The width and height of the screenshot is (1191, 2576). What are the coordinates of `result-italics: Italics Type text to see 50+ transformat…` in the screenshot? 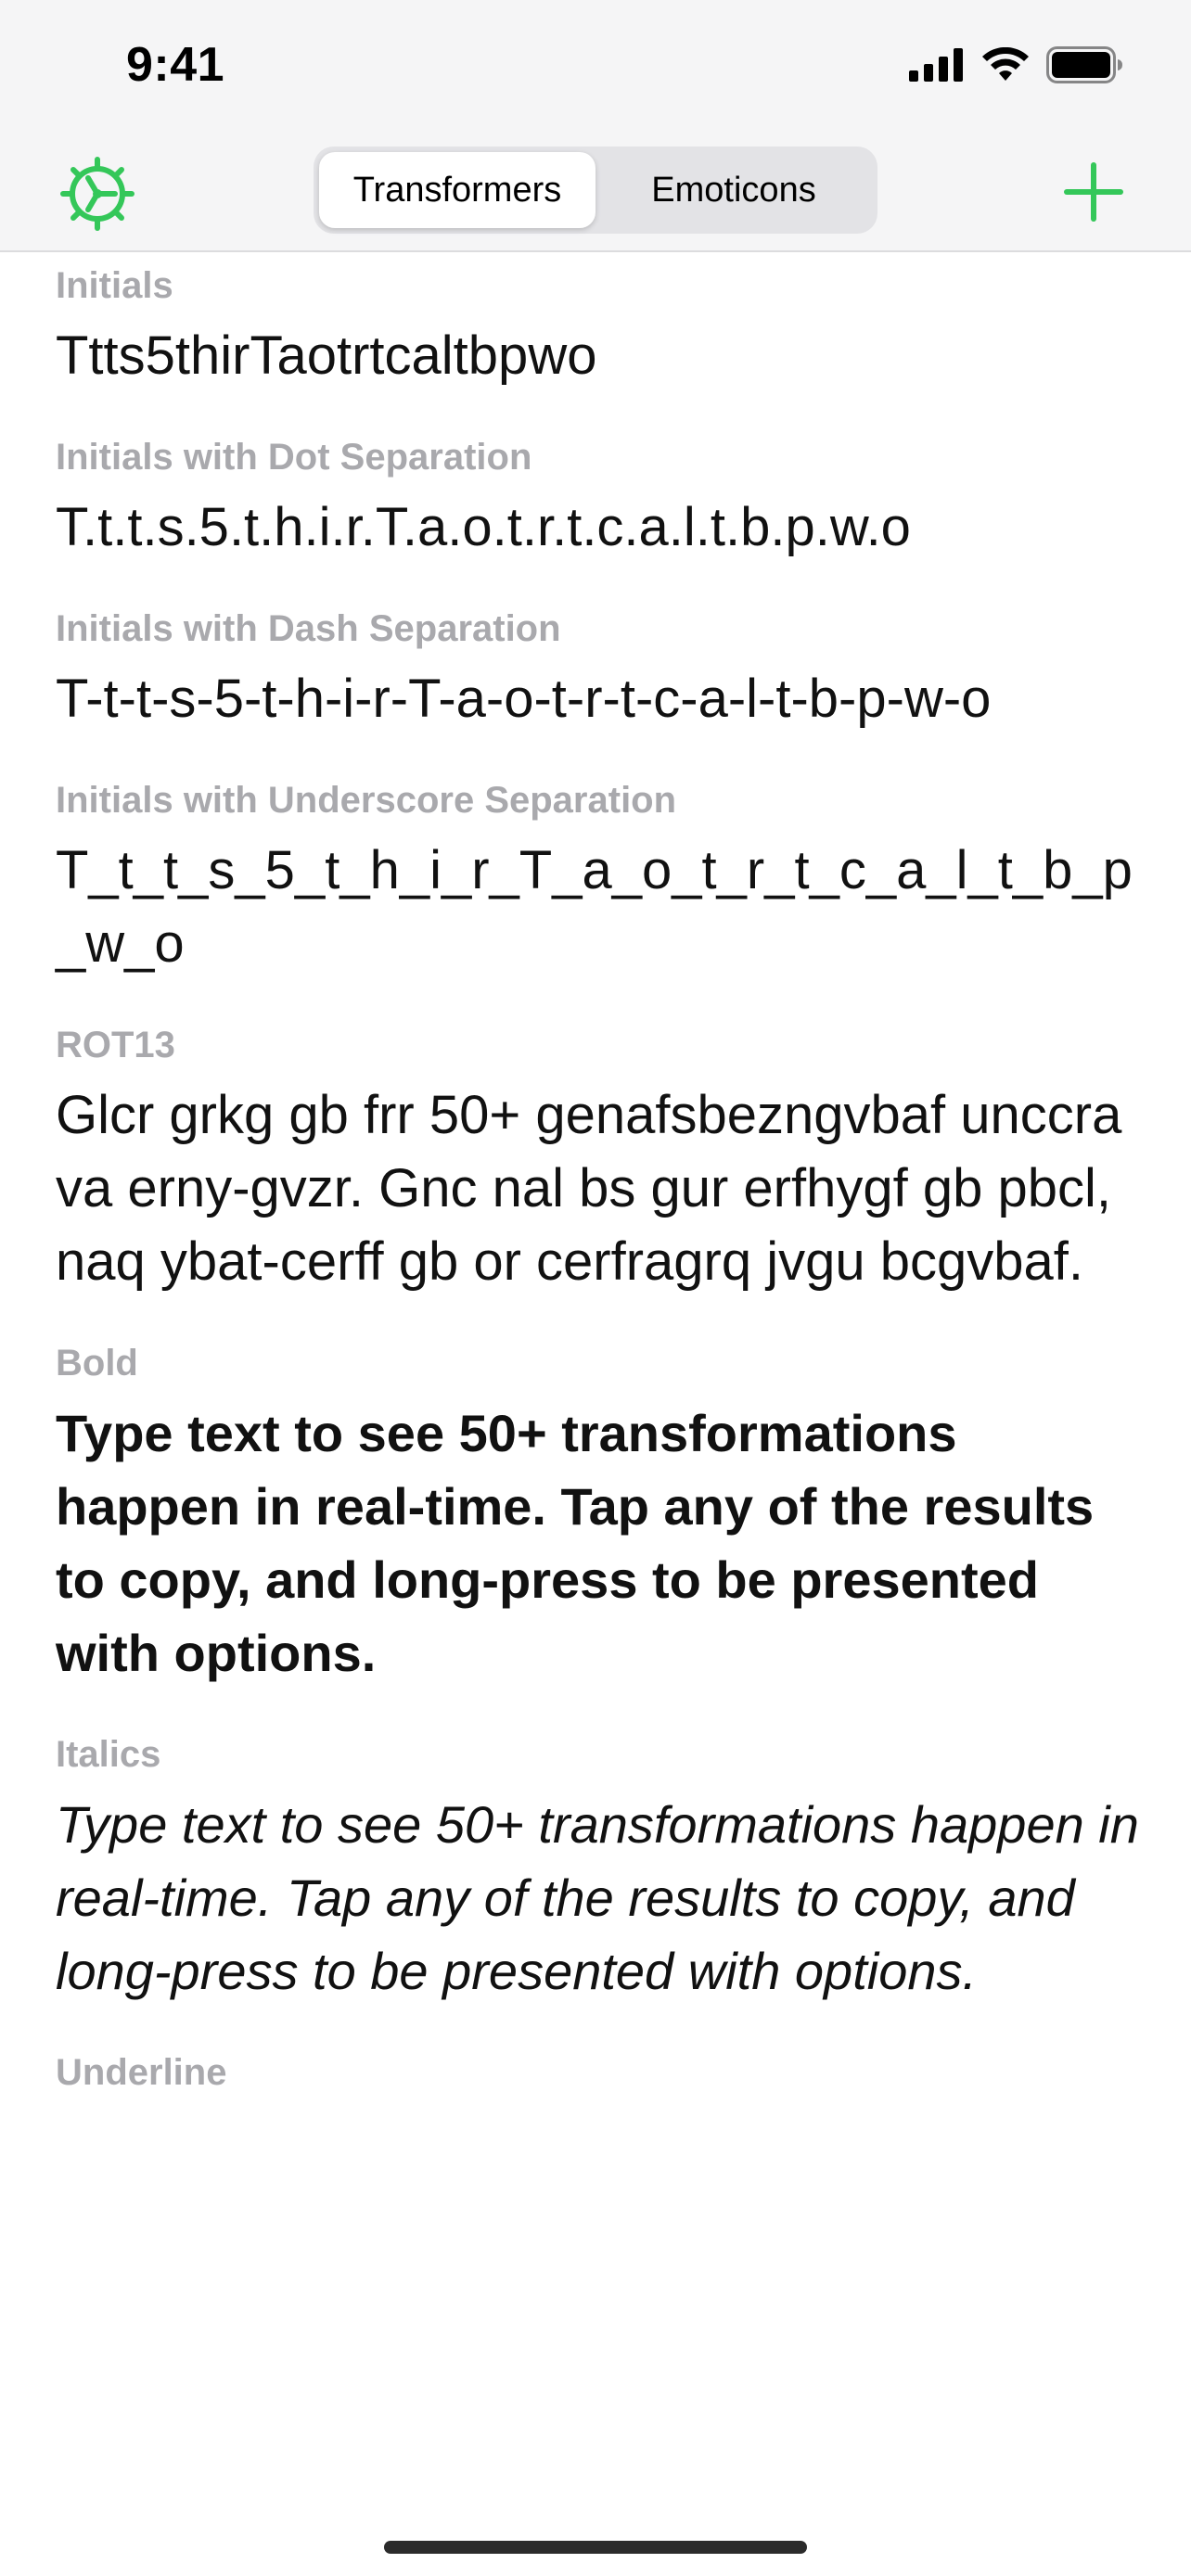 It's located at (598, 1880).